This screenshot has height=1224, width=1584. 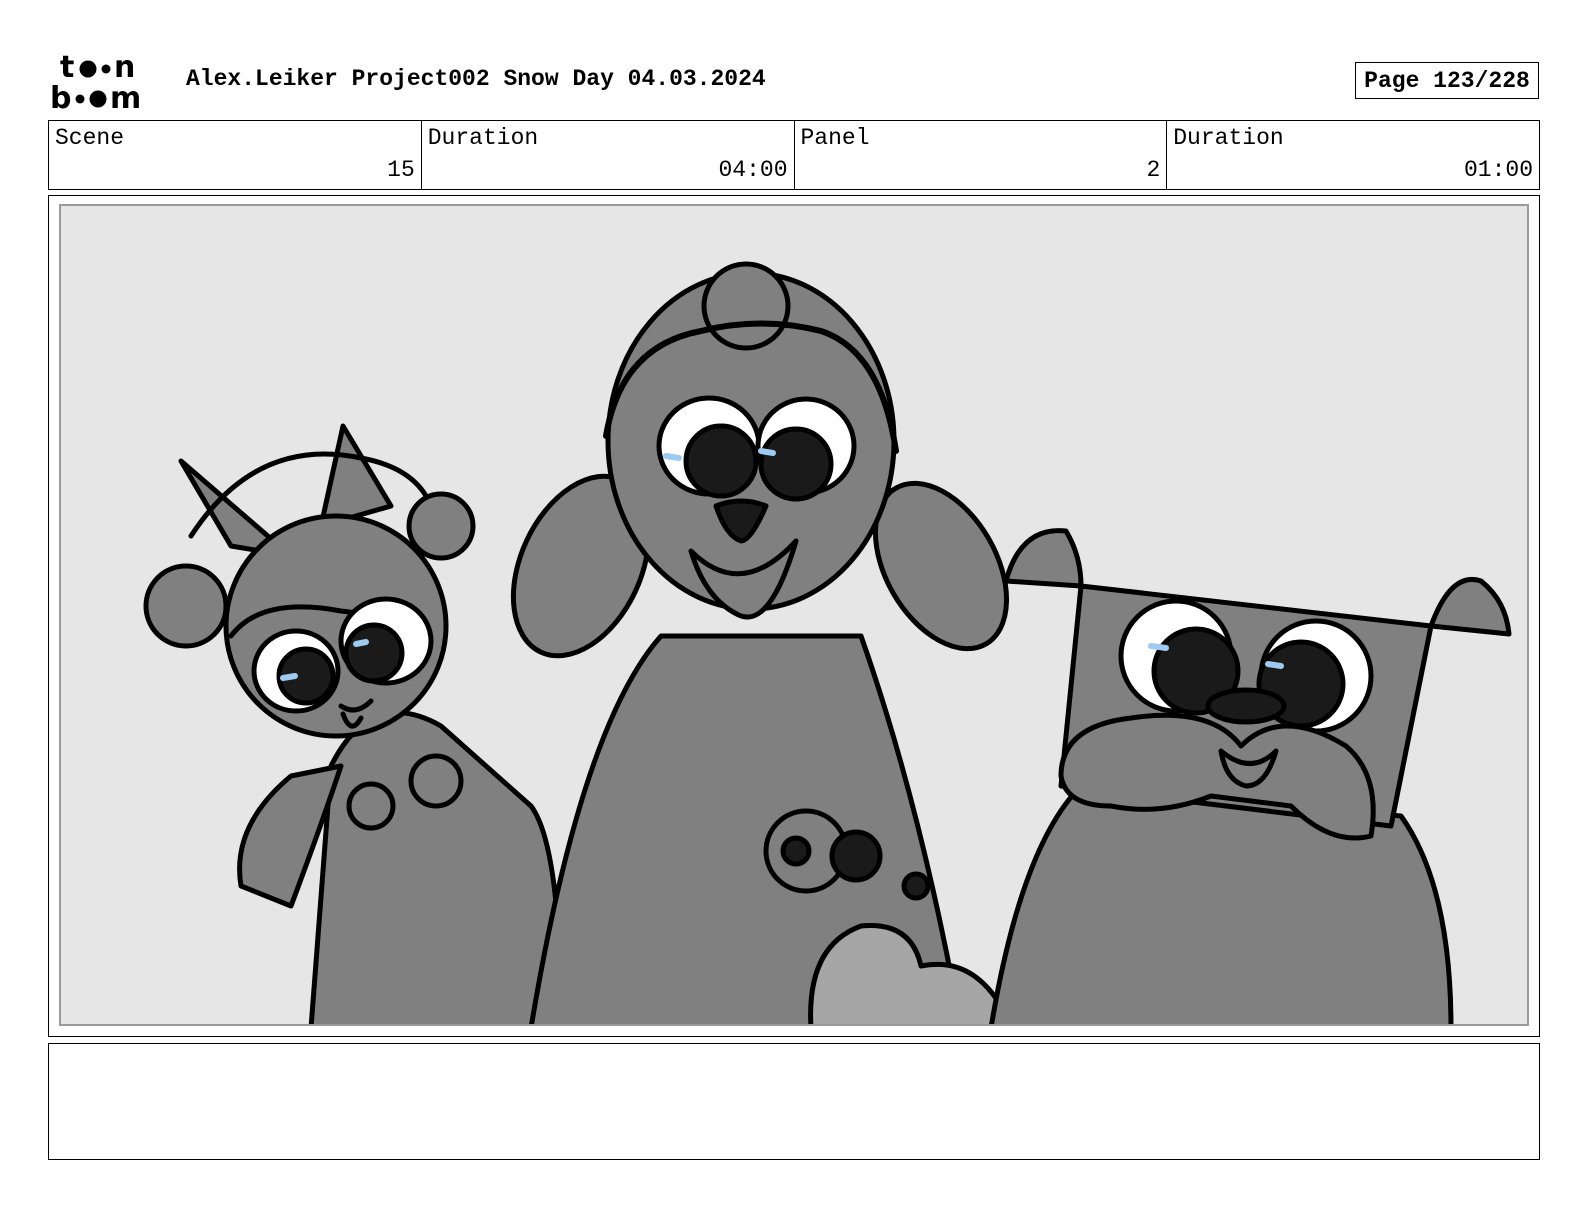 I want to click on panel-notes-box, so click(x=794, y=1101).